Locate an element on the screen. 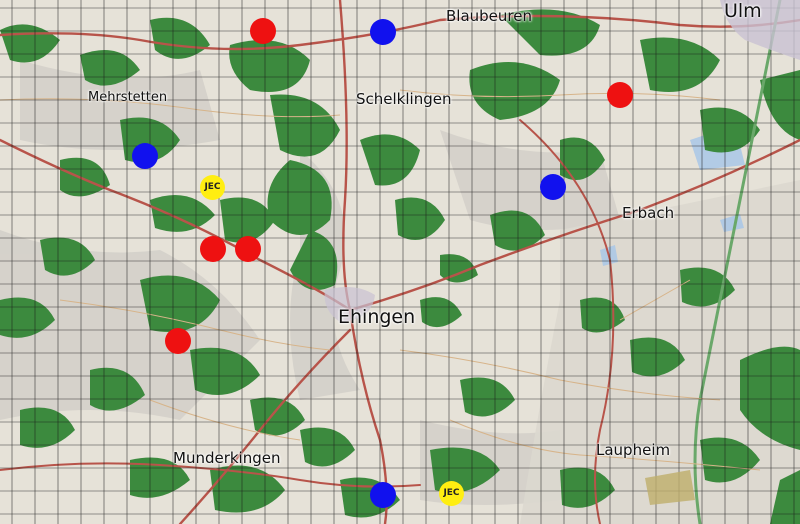 The image size is (800, 524). town-label-blaubeuren: Blaubeuren is located at coordinates (489, 16).